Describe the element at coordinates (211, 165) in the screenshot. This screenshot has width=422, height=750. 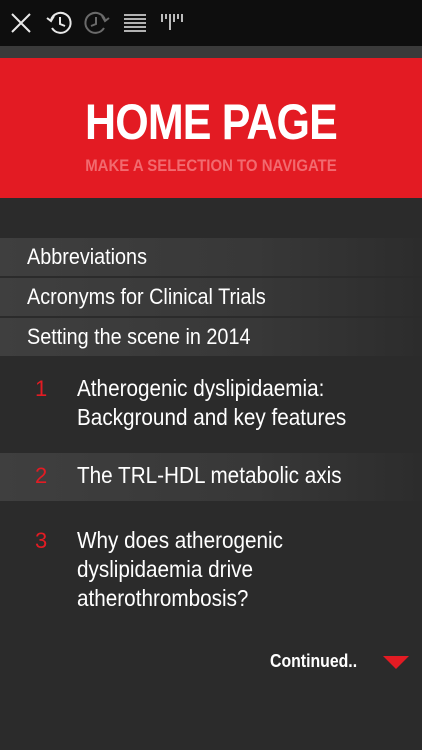
I see `page-subtitle: MAKE A SELECTION TO NAVIGATE` at that location.